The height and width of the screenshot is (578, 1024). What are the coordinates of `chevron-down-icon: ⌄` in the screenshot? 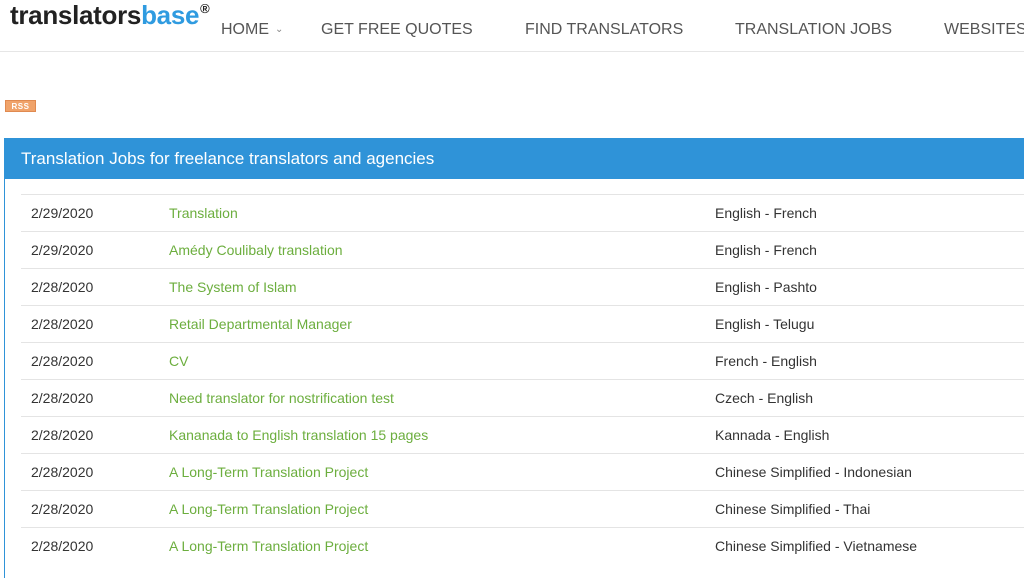 It's located at (279, 29).